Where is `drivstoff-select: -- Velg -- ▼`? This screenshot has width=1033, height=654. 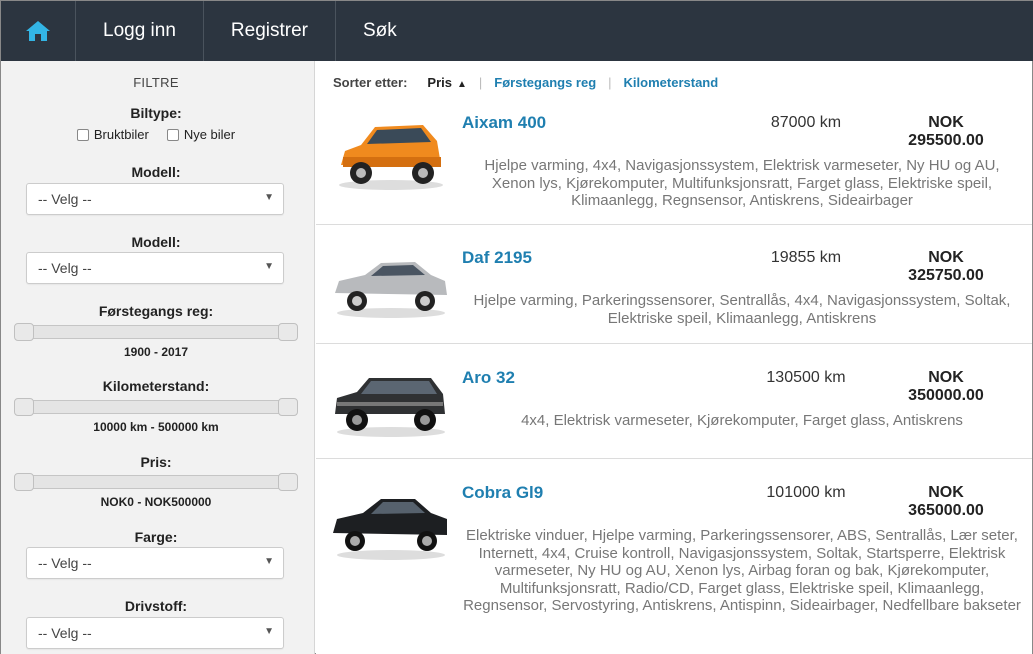
drivstoff-select: -- Velg -- ▼ is located at coordinates (155, 633).